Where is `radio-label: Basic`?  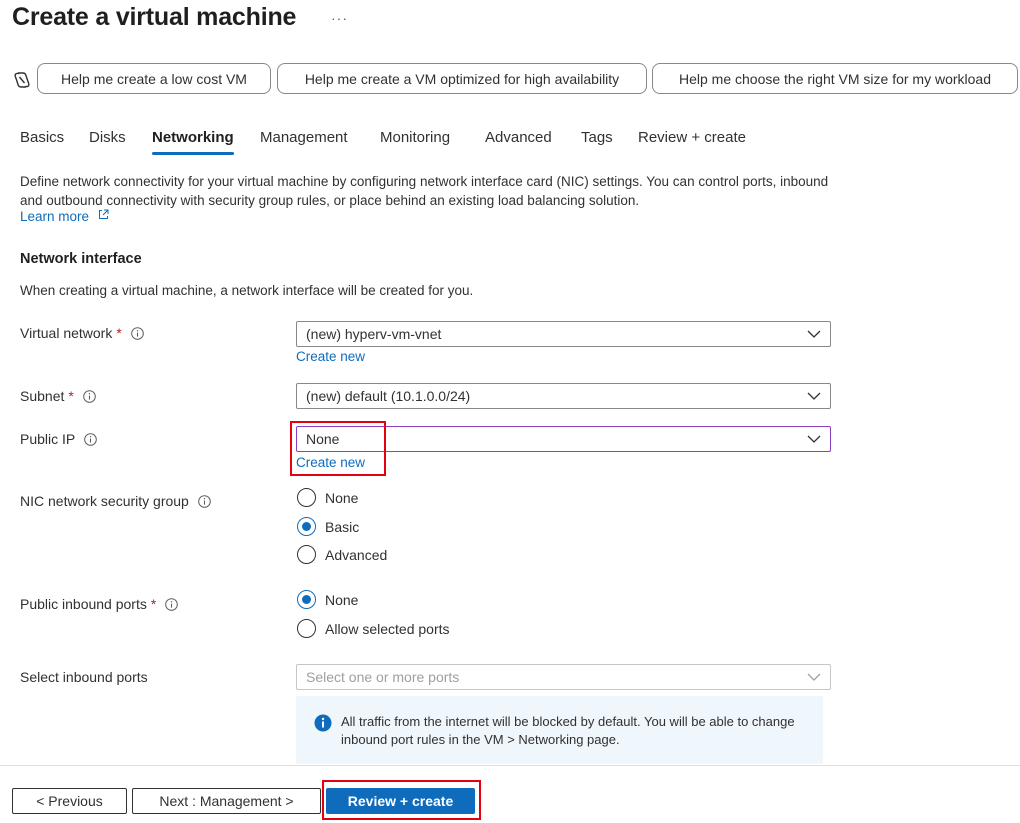 radio-label: Basic is located at coordinates (342, 526).